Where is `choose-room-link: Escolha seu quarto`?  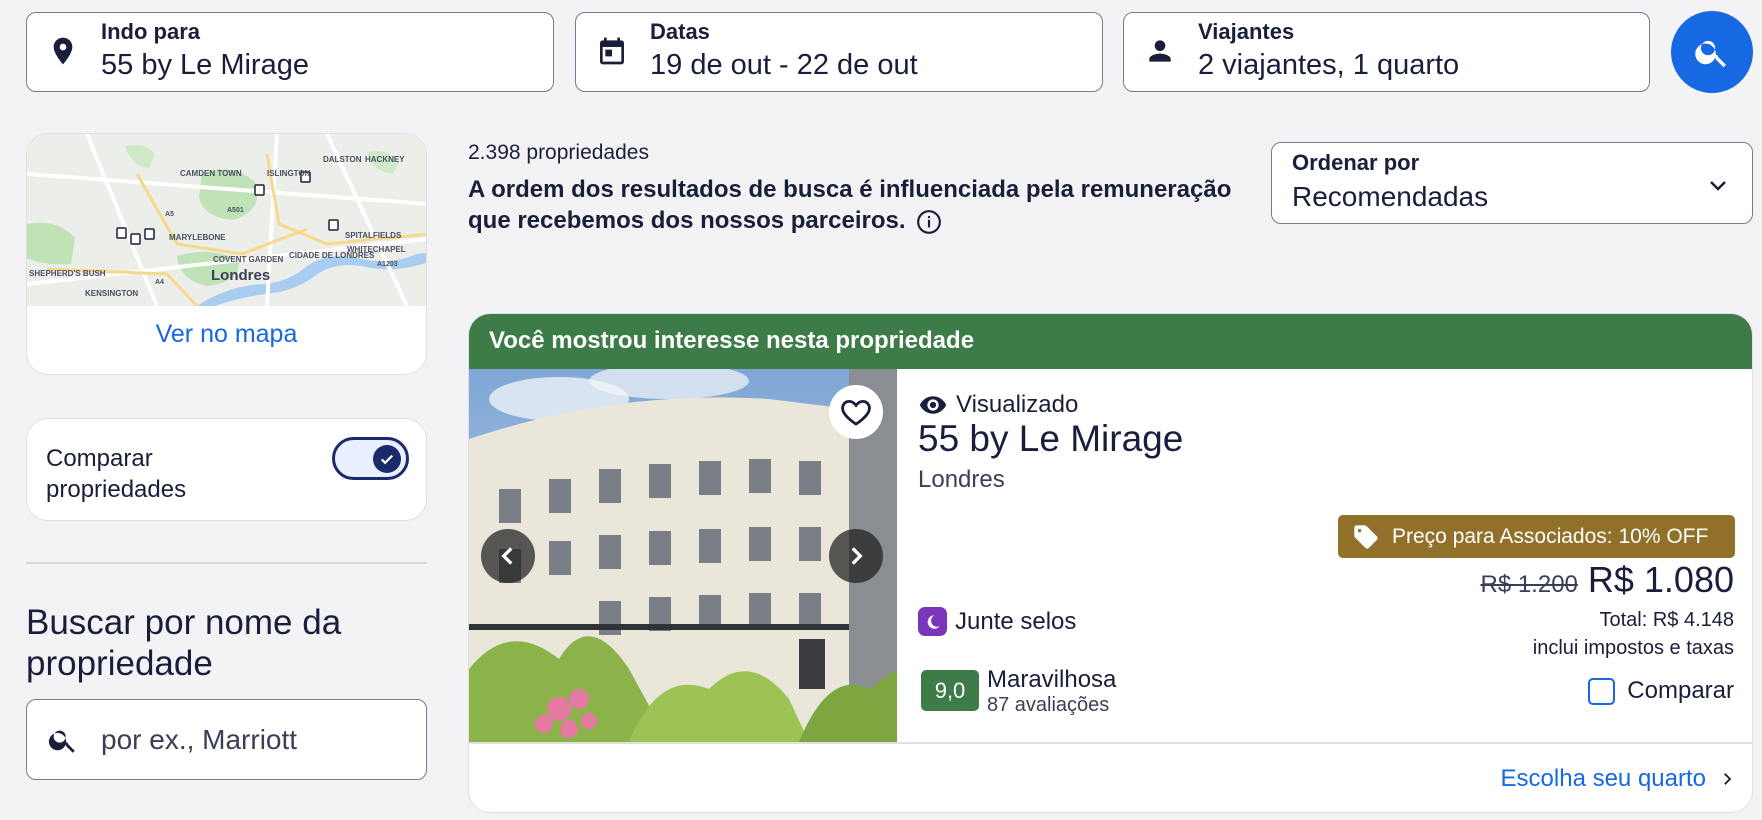
choose-room-link: Escolha seu quarto is located at coordinates (1618, 779).